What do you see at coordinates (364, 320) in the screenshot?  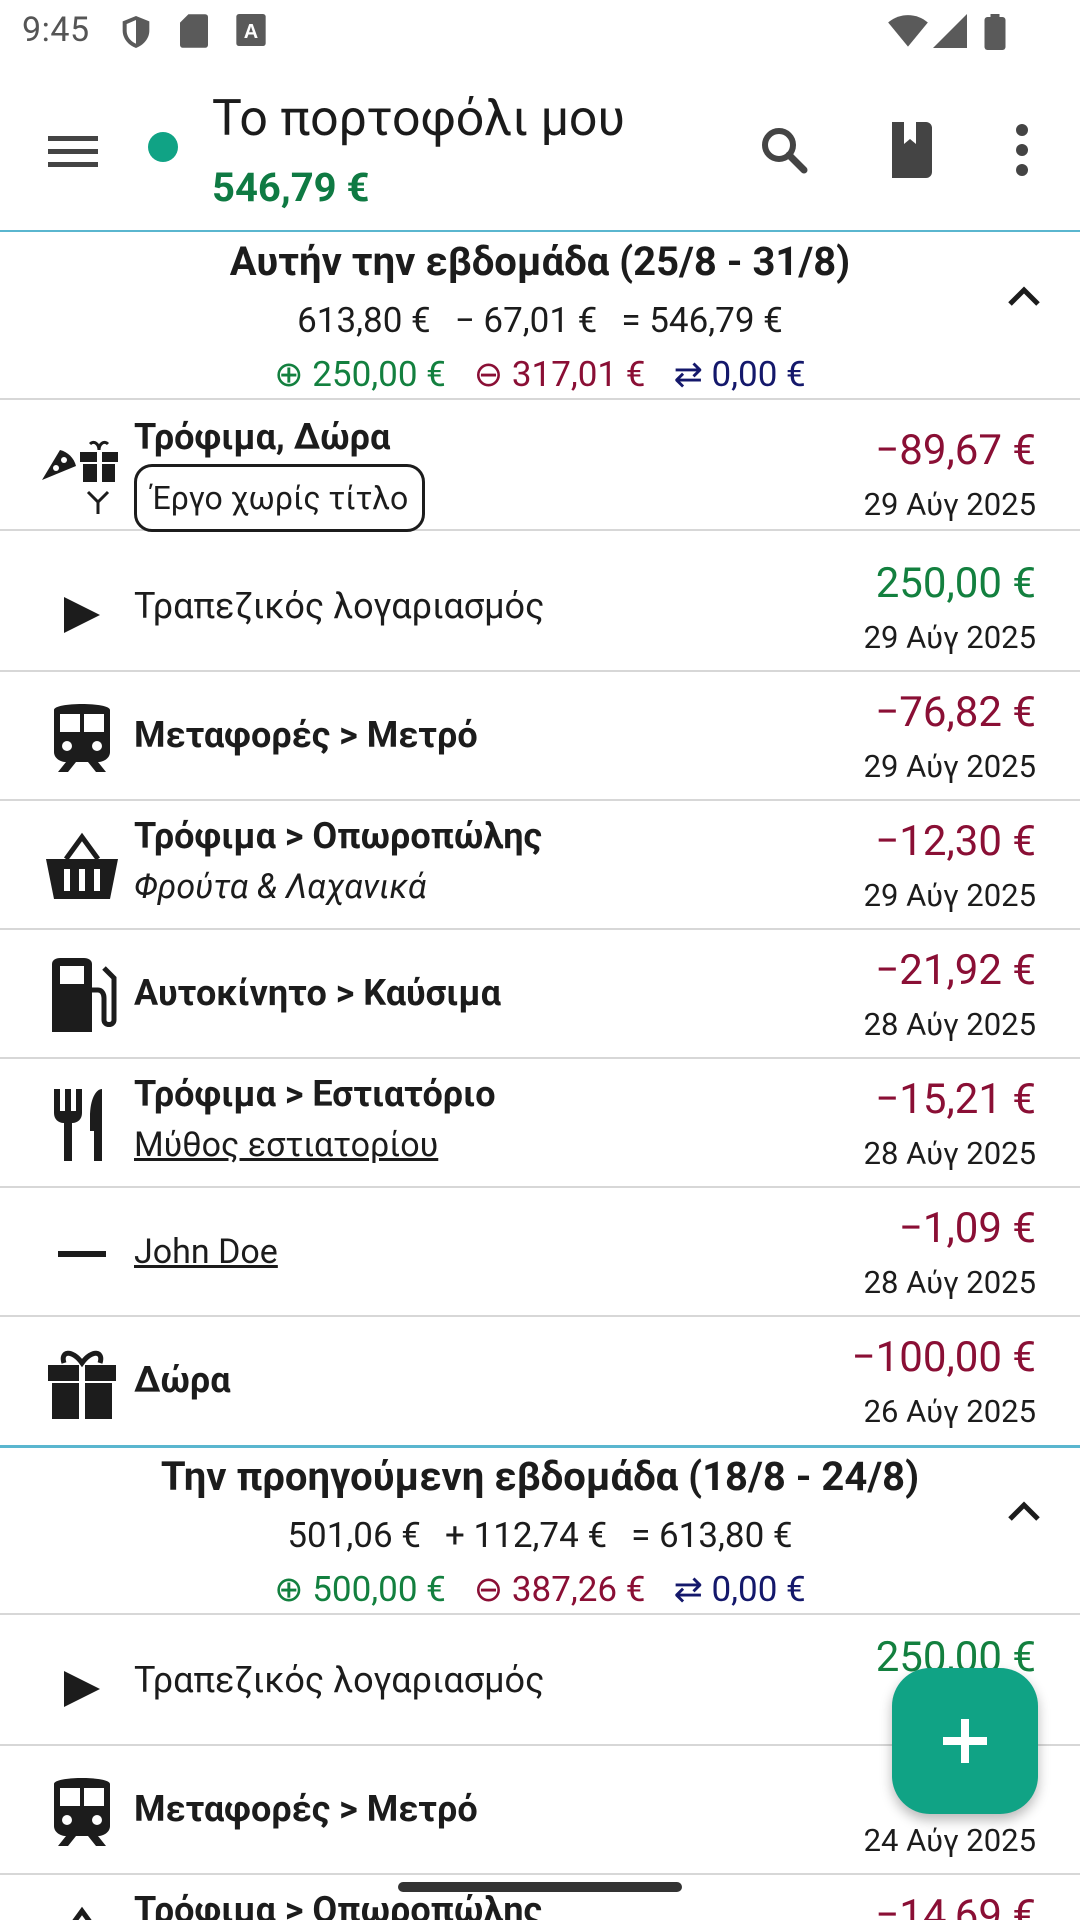 I see `group-start-balance: 613,80 €` at bounding box center [364, 320].